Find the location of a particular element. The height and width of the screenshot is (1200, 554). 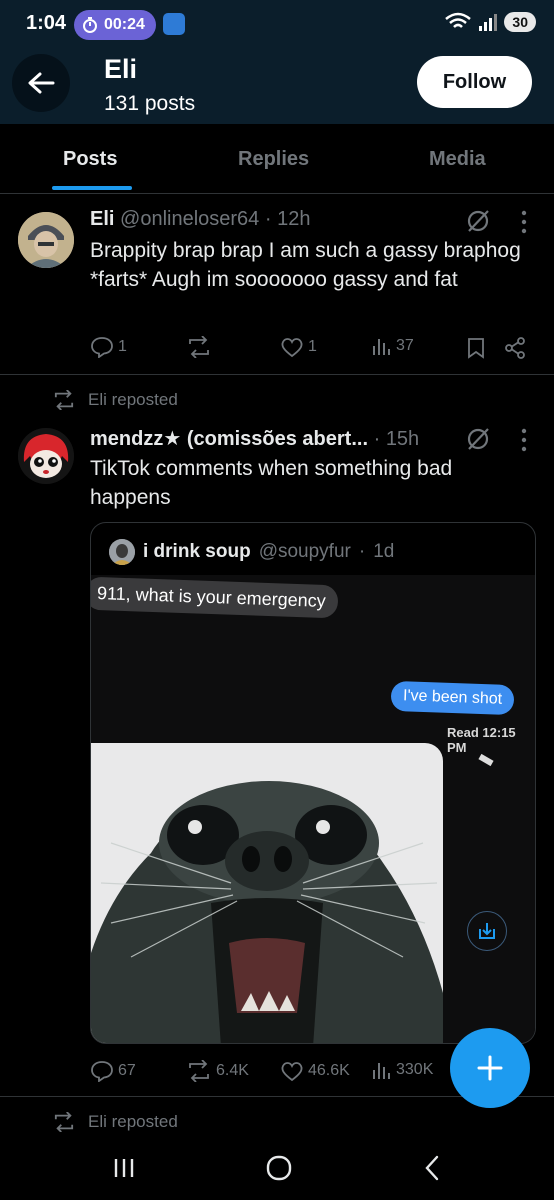

recents-icon is located at coordinates (124, 1168).